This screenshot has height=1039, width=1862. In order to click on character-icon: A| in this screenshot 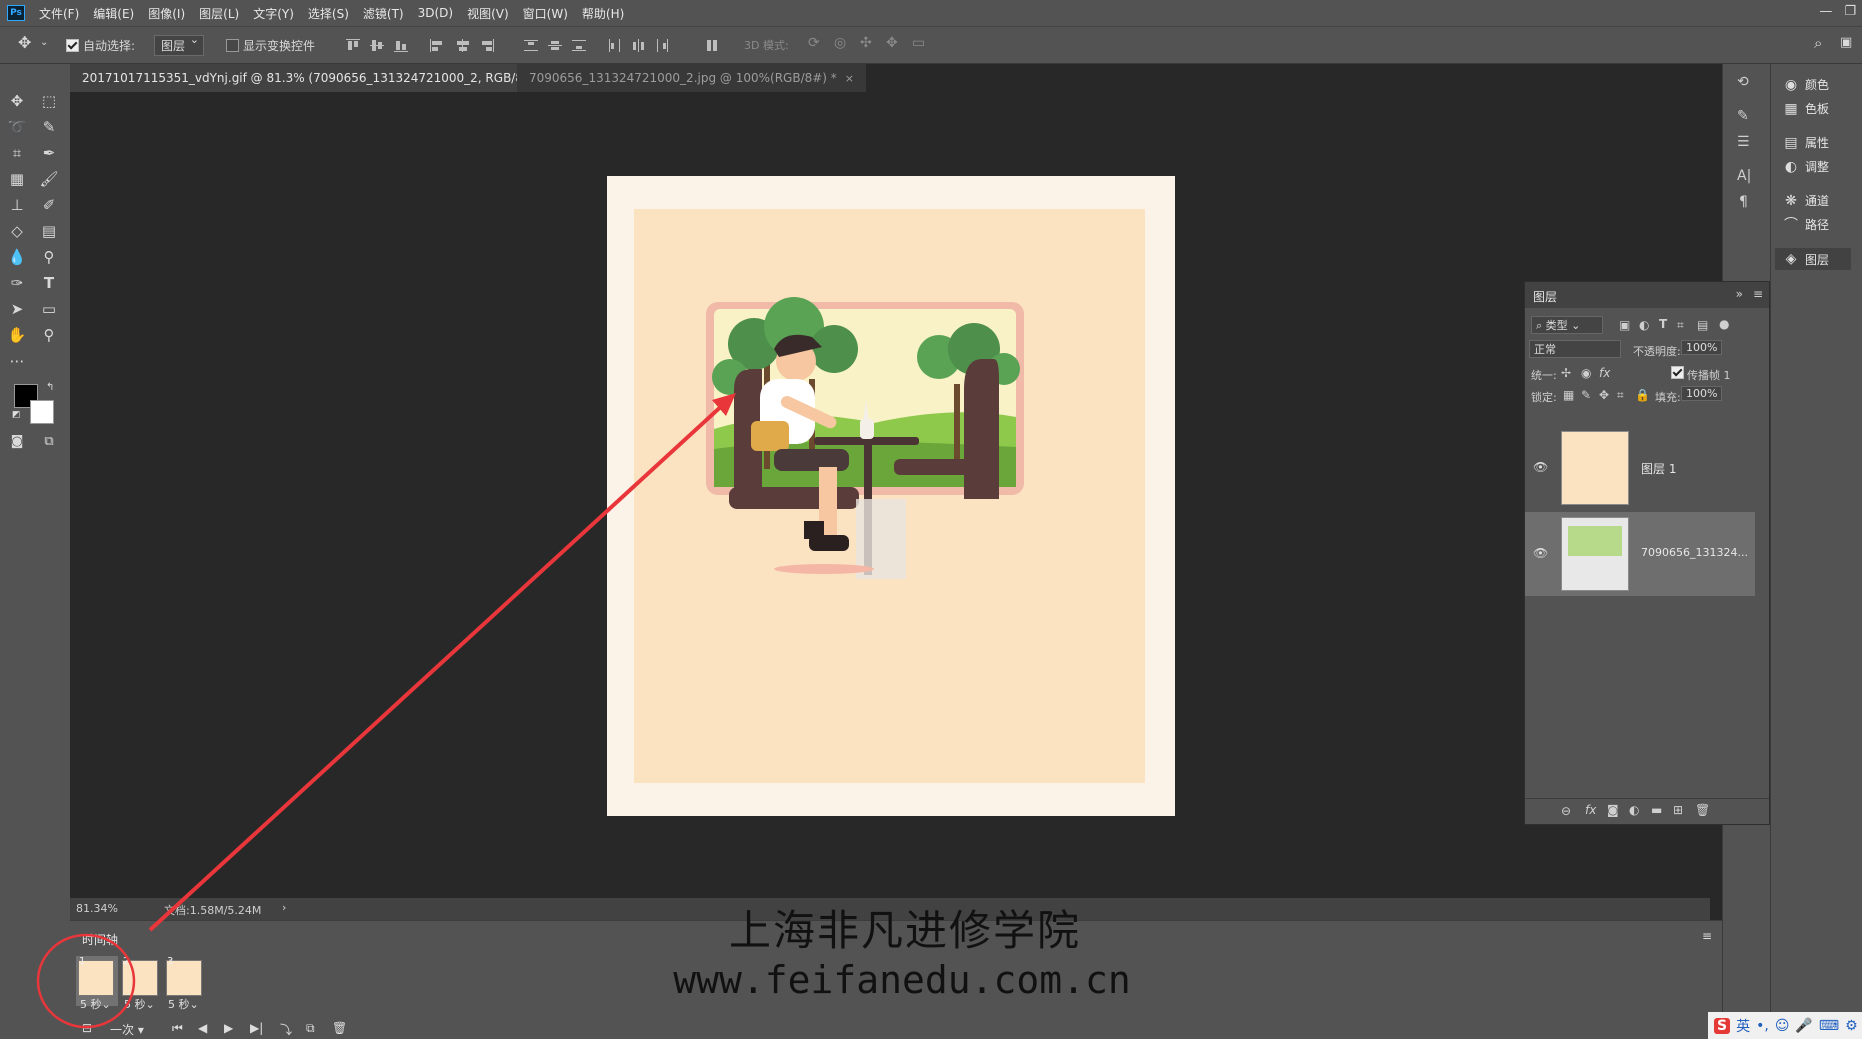, I will do `click(1744, 176)`.